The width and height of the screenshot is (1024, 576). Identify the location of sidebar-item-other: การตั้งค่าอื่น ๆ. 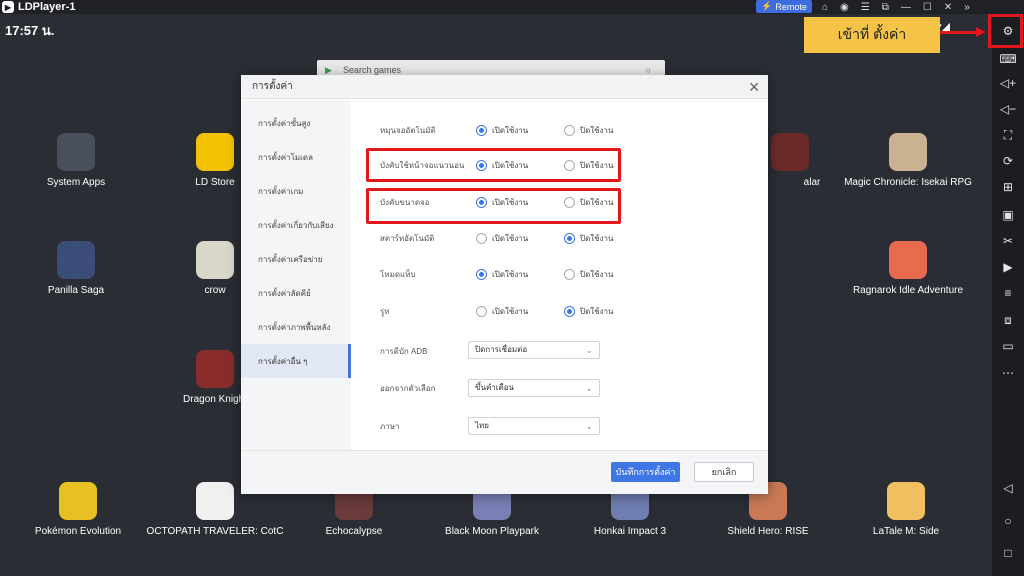
(296, 361).